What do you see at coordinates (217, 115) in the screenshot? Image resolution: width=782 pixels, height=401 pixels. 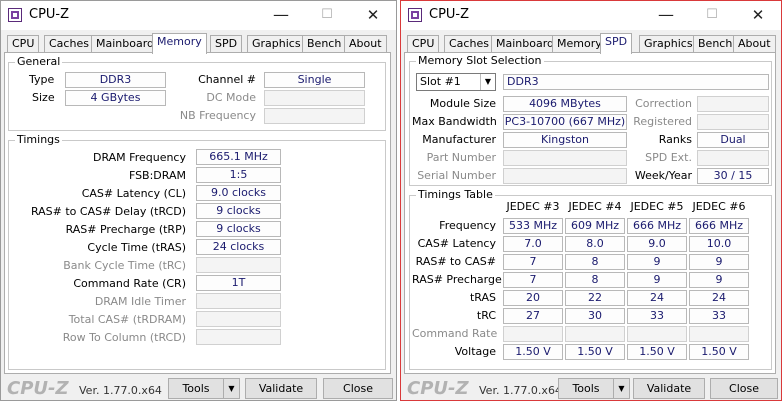 I see `nb-frequency-label: NB Frequency` at bounding box center [217, 115].